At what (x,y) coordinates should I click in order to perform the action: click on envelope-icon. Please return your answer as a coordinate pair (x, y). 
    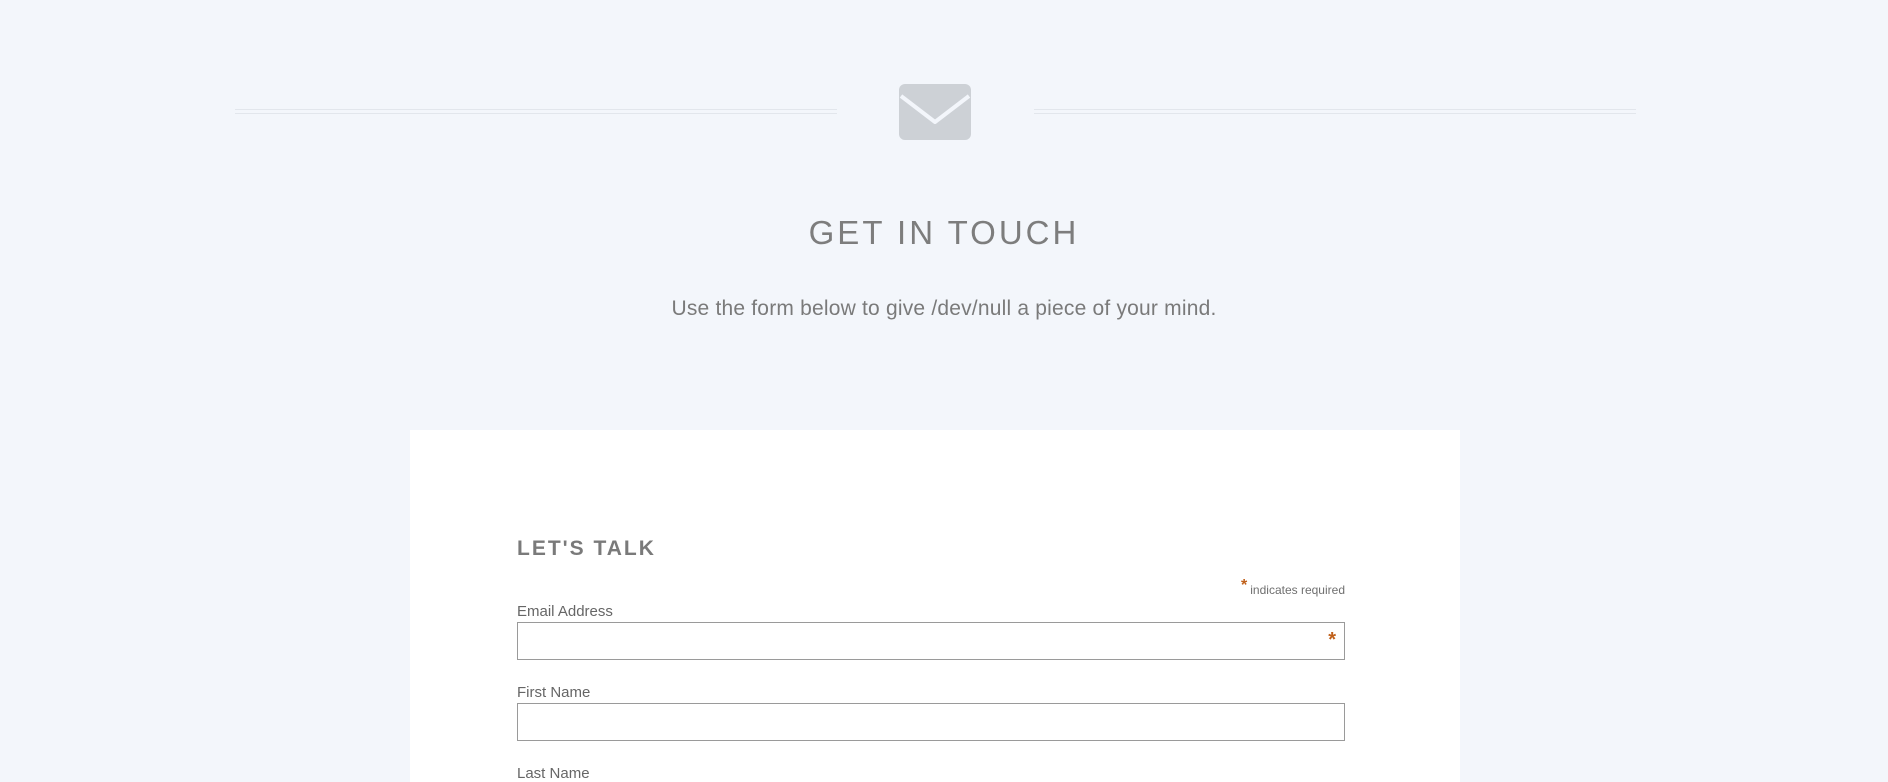
    Looking at the image, I should click on (935, 112).